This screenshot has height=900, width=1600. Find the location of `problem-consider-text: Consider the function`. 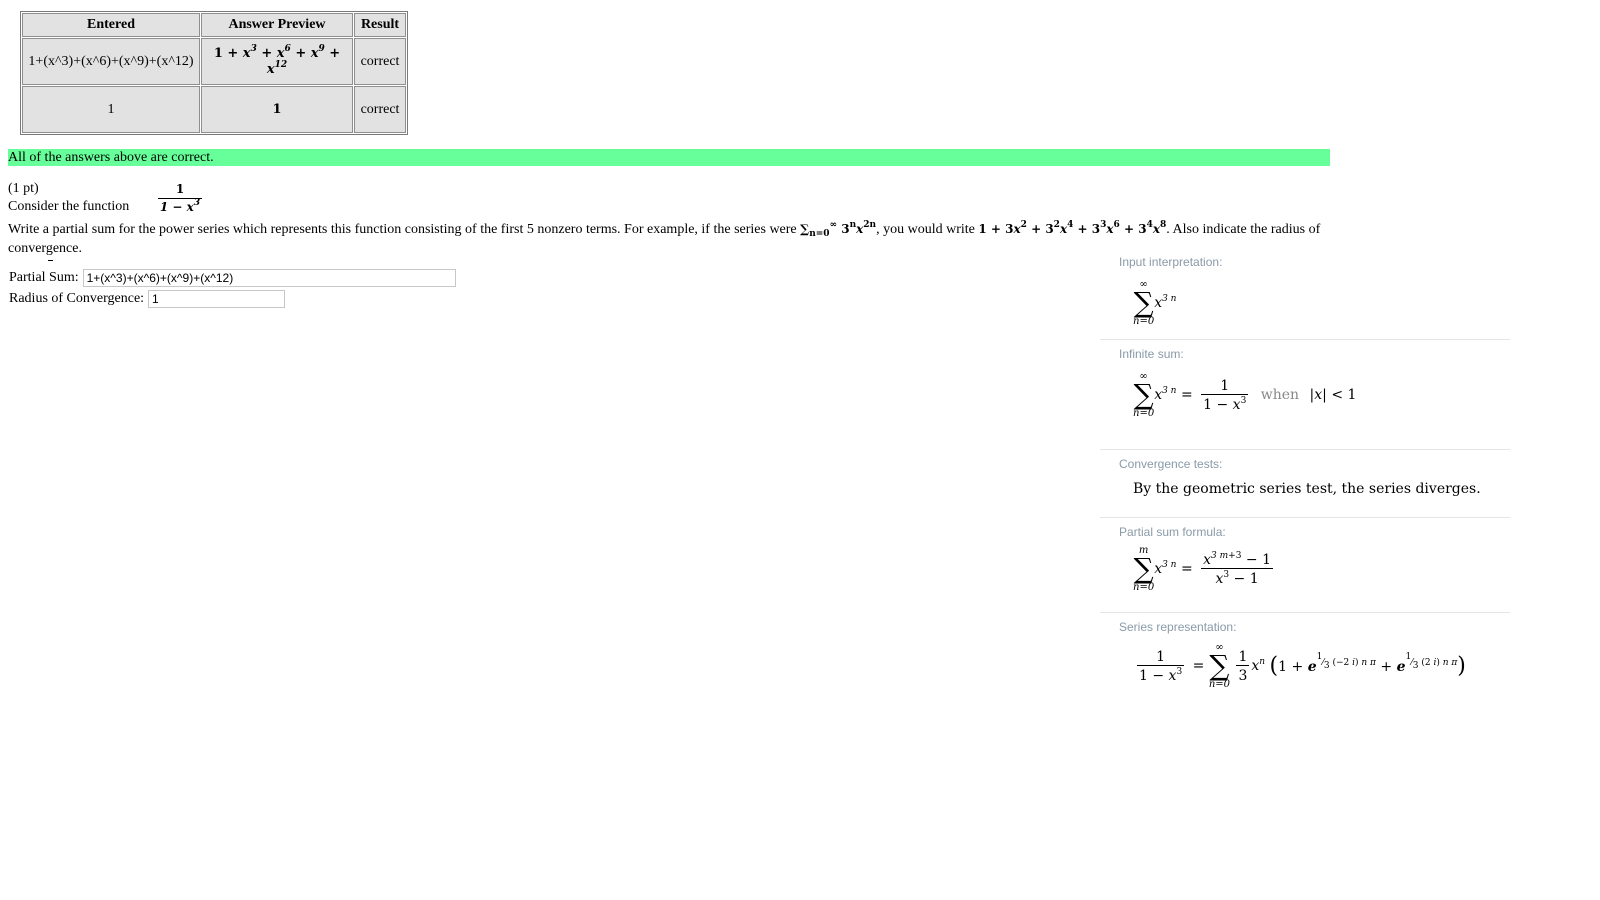

problem-consider-text: Consider the function is located at coordinates (69, 206).